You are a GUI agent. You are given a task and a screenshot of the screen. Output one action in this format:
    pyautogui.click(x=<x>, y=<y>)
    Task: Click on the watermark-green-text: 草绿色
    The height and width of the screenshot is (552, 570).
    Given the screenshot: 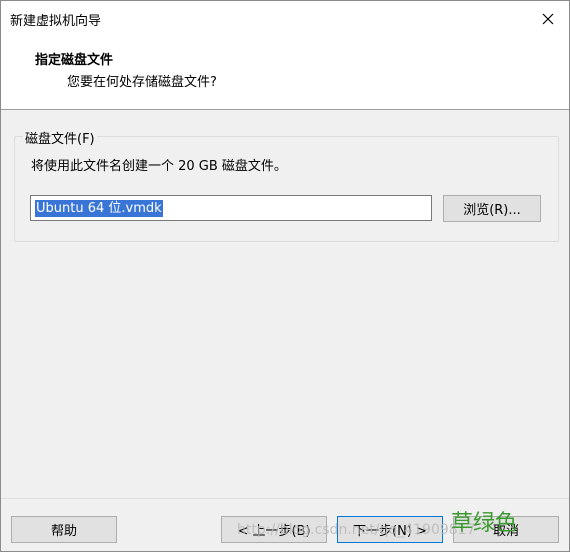 What is the action you would take?
    pyautogui.click(x=484, y=523)
    